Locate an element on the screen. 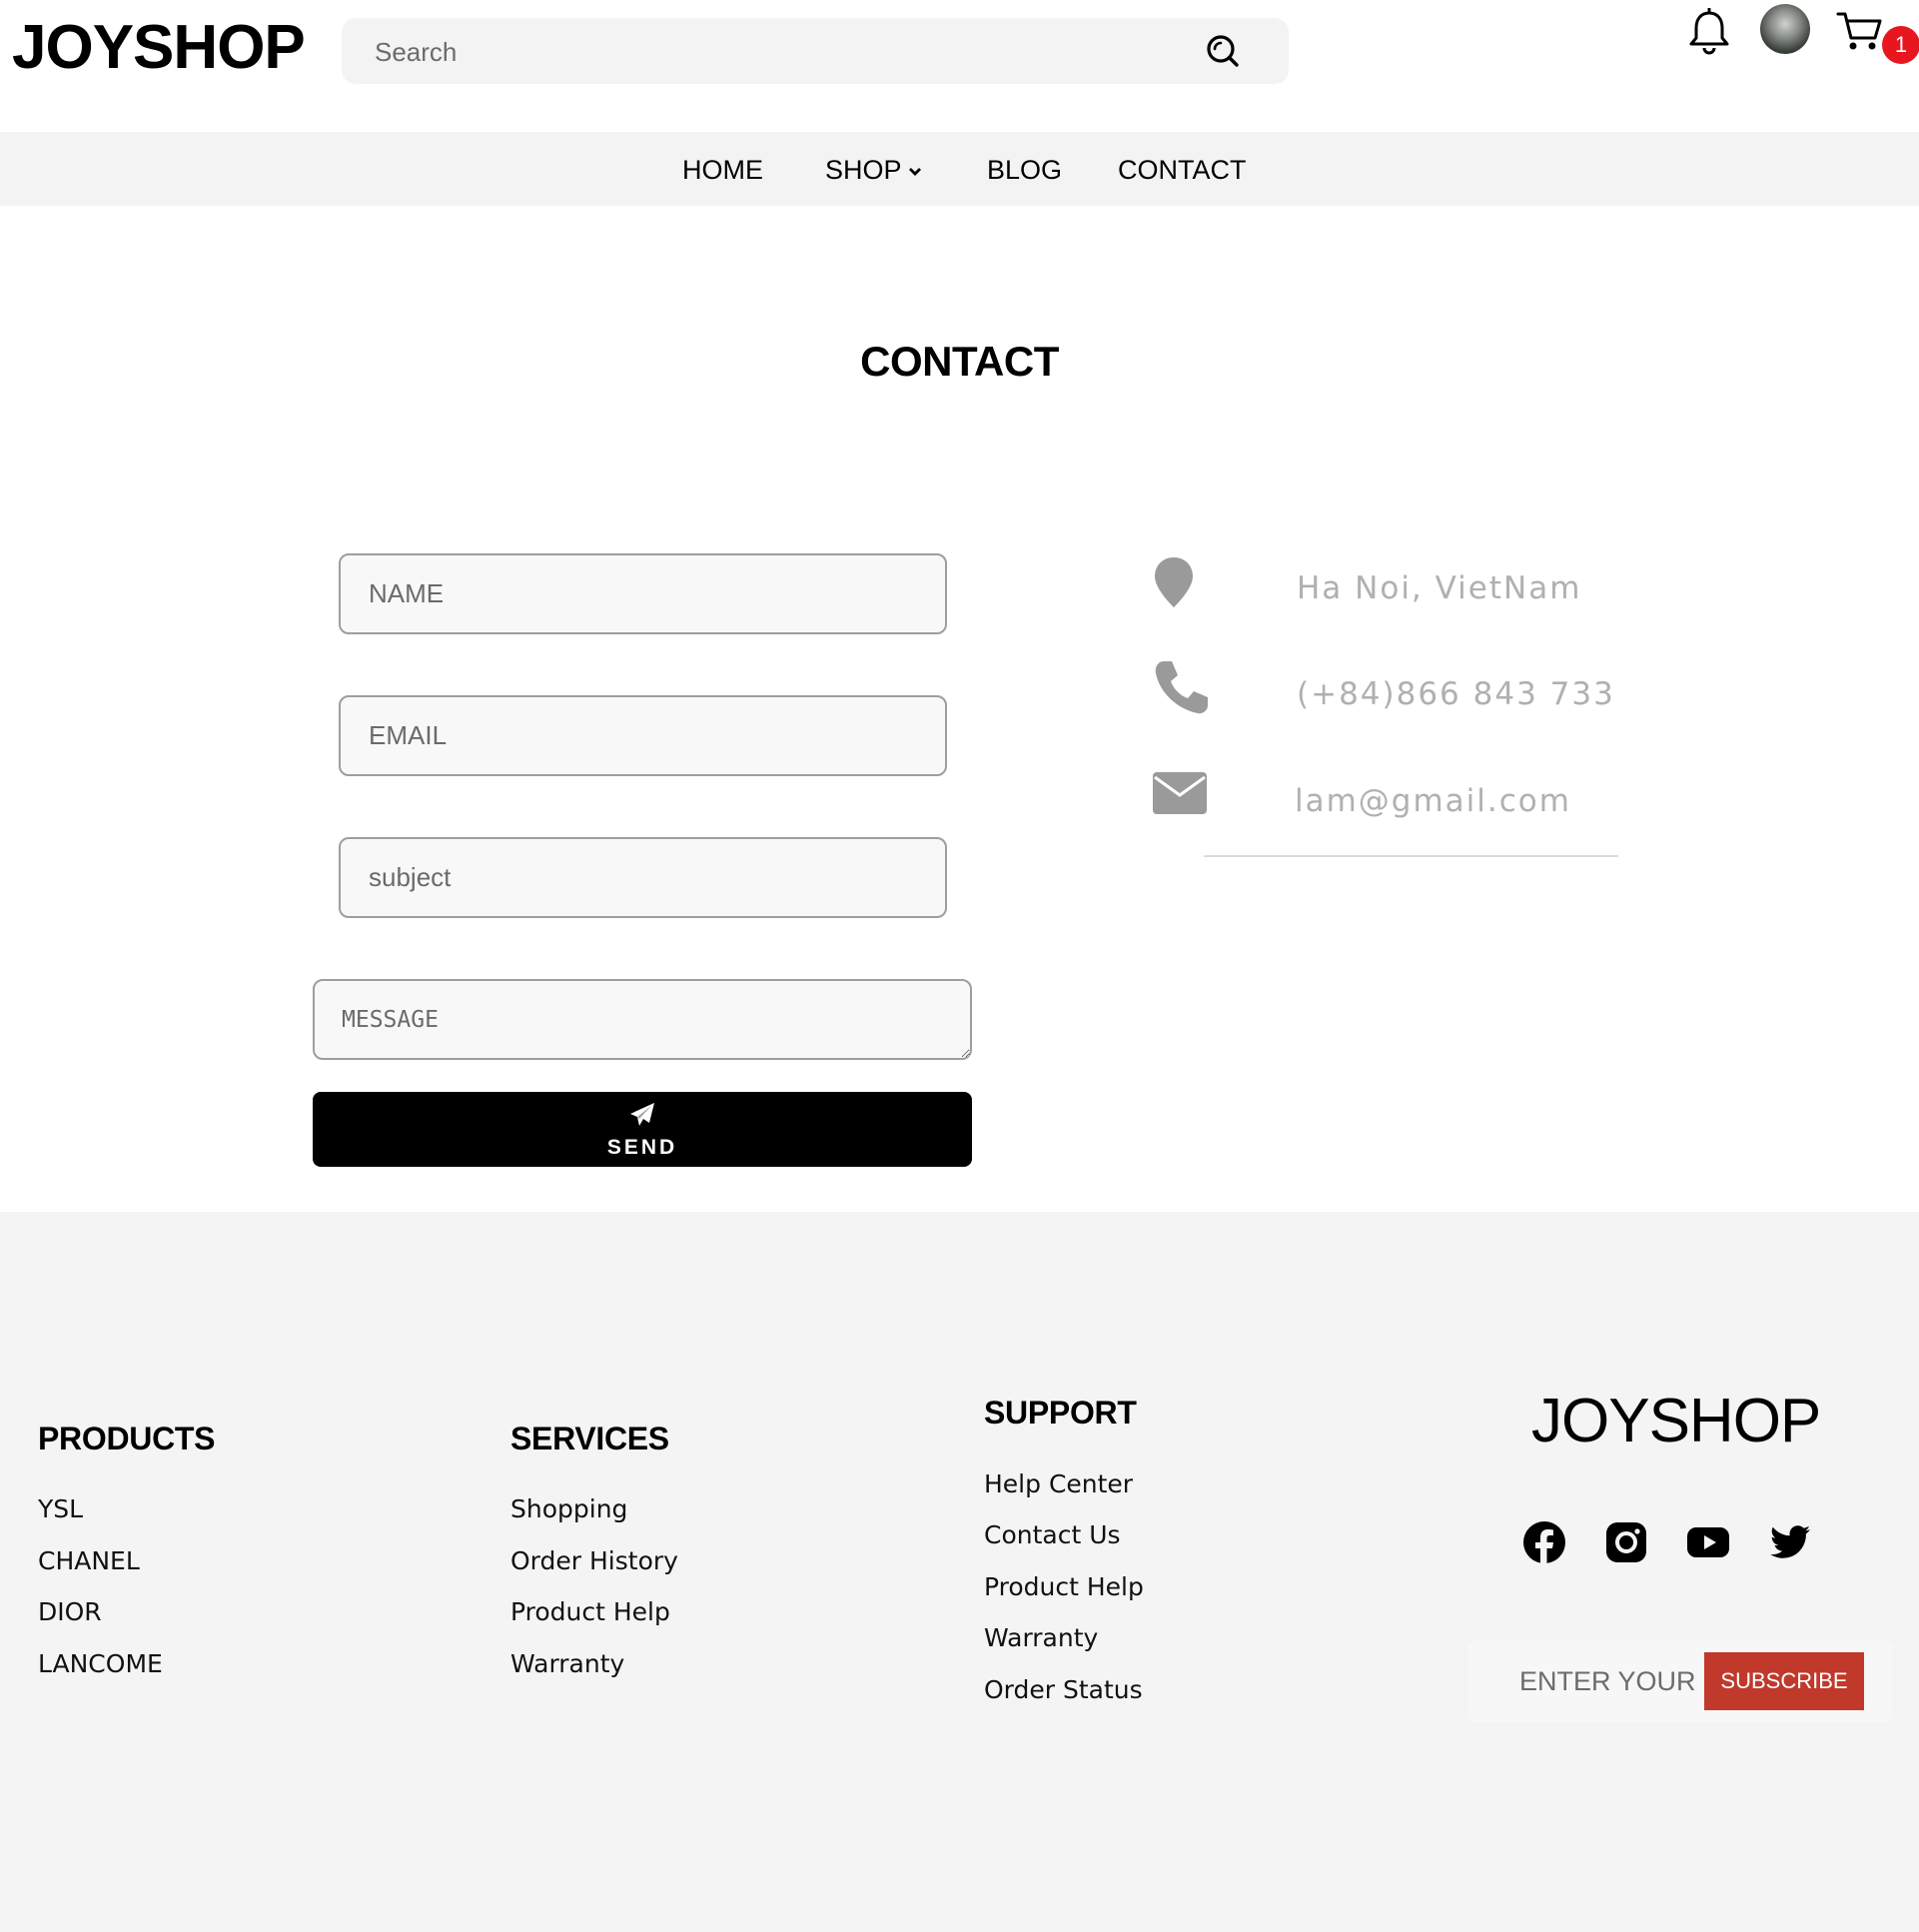 This screenshot has height=1932, width=1919. name-field is located at coordinates (643, 593).